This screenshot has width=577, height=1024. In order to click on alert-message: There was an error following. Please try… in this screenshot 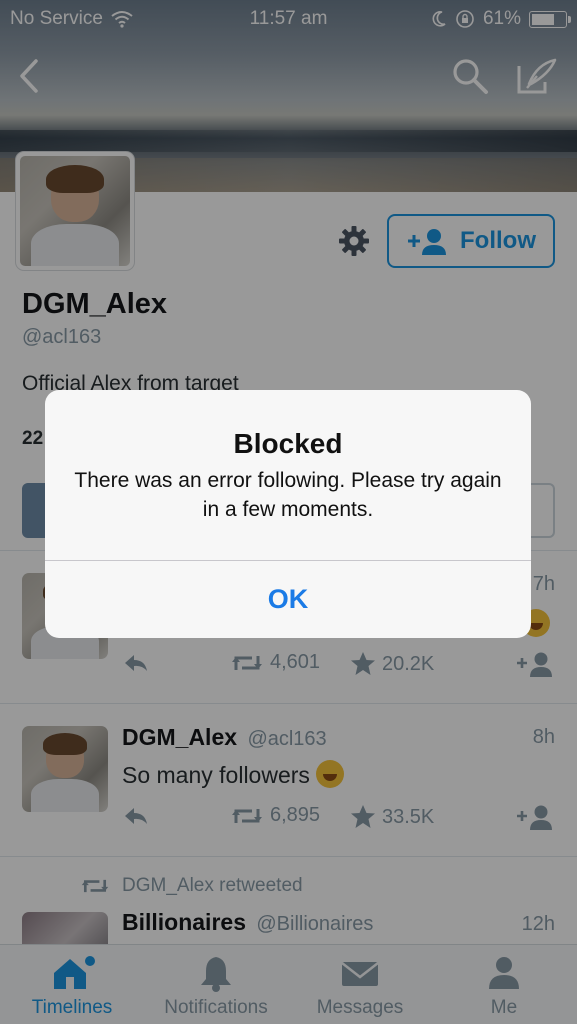, I will do `click(288, 495)`.